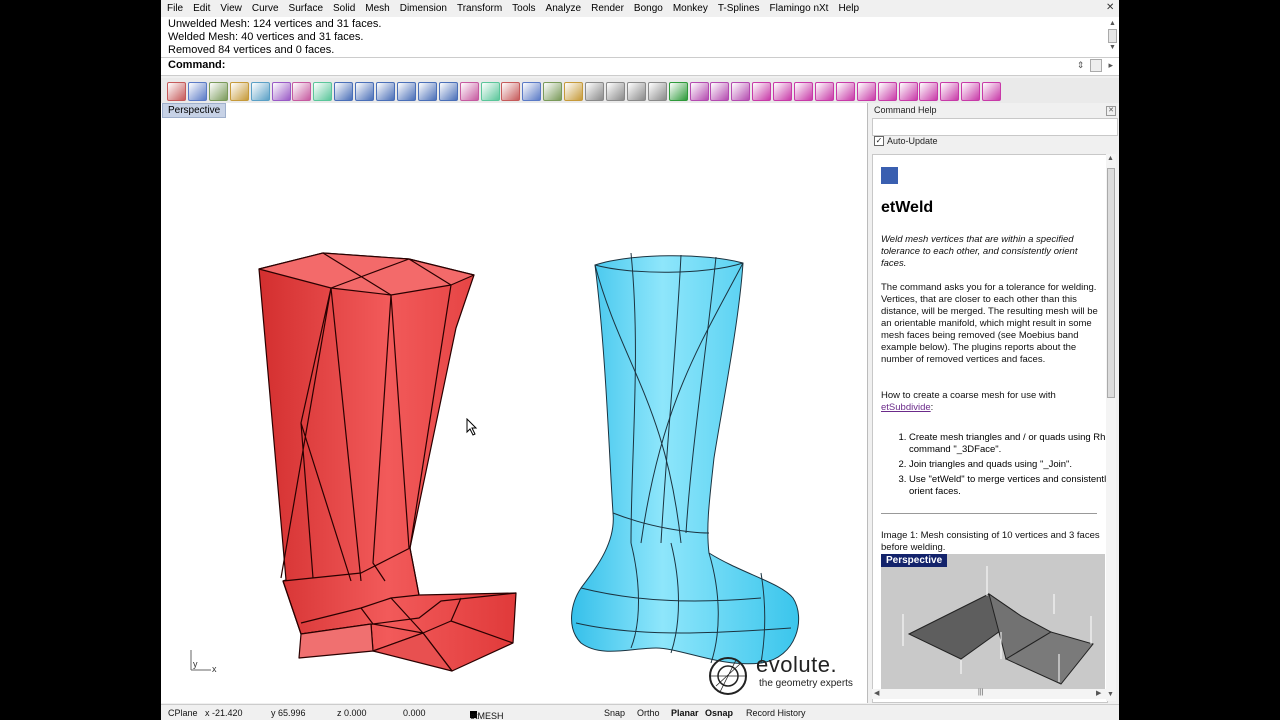  What do you see at coordinates (678, 91) in the screenshot?
I see `power-icon` at bounding box center [678, 91].